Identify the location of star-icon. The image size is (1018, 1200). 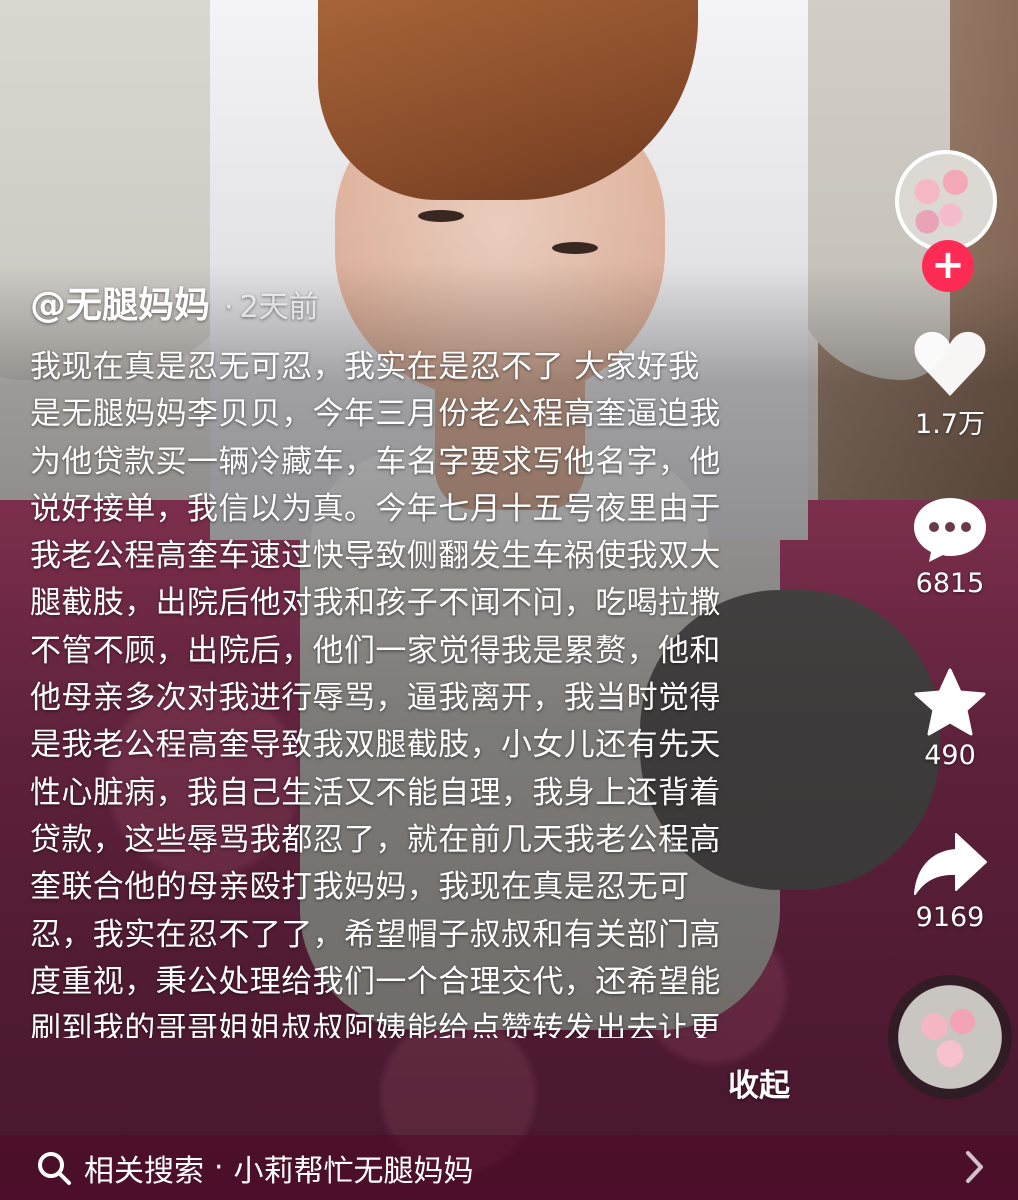
(950, 702).